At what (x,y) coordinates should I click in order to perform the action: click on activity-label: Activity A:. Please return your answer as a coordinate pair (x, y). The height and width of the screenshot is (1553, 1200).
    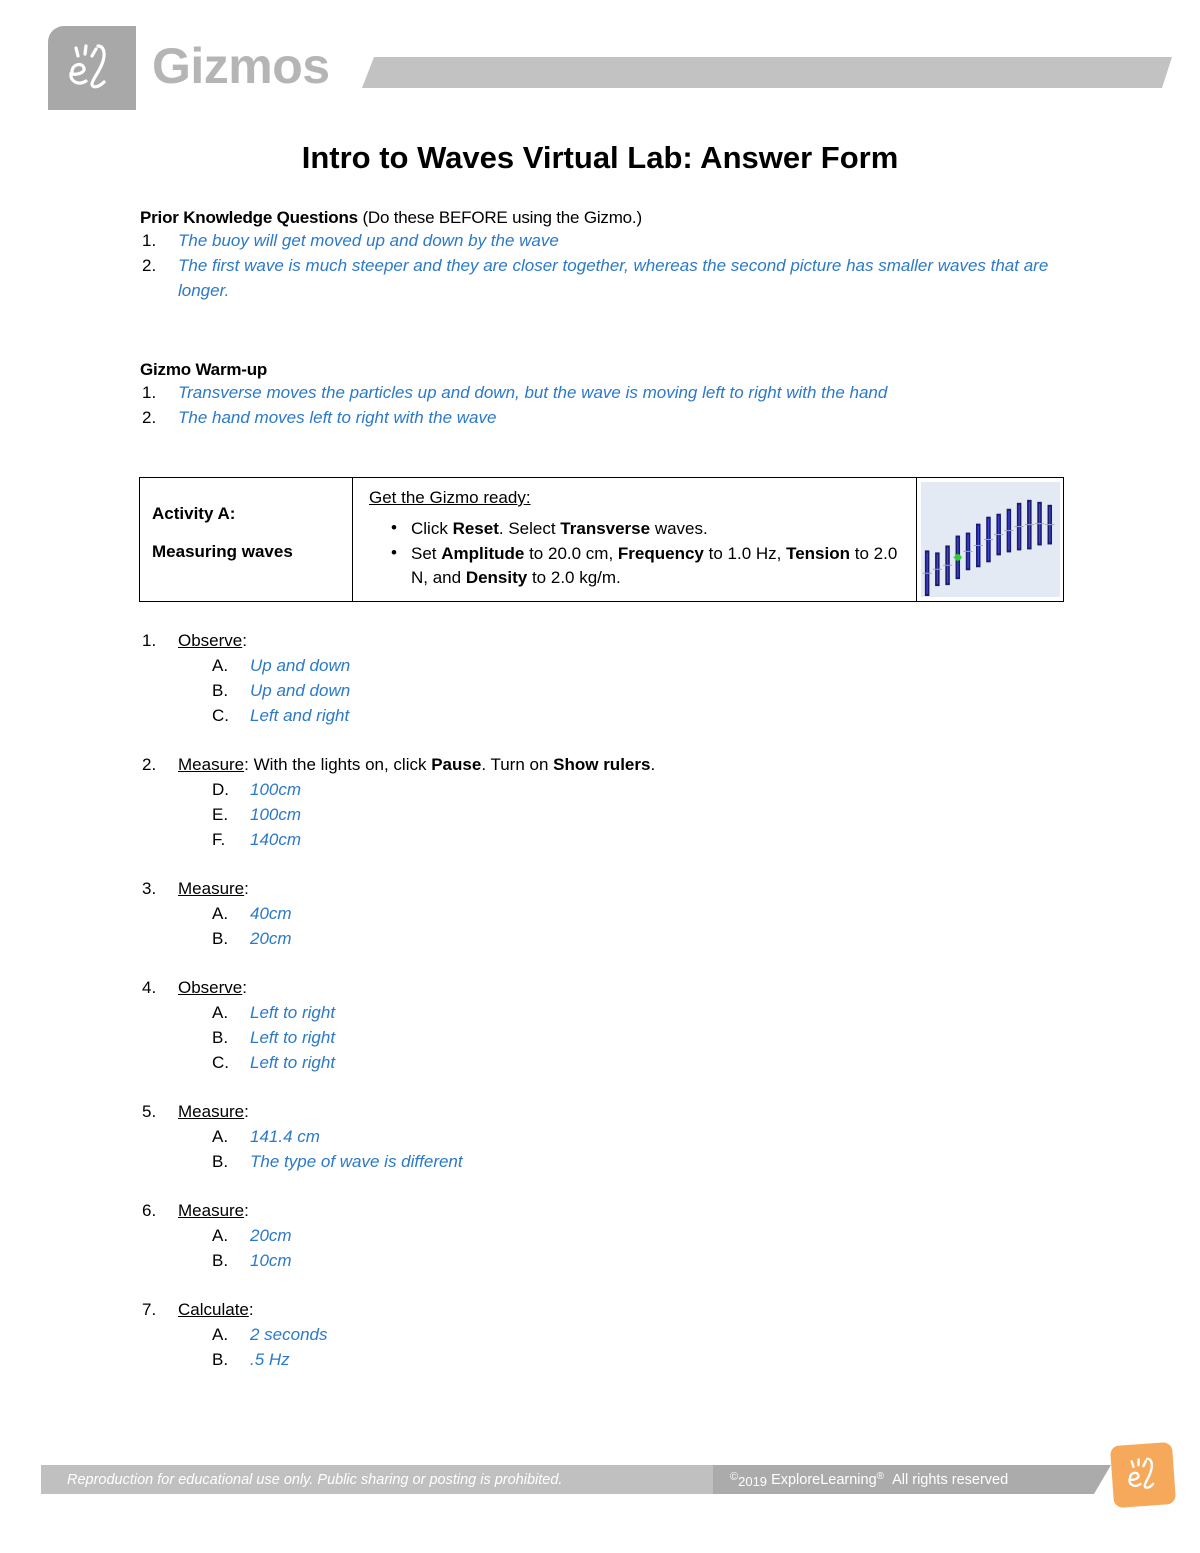
    Looking at the image, I should click on (194, 513).